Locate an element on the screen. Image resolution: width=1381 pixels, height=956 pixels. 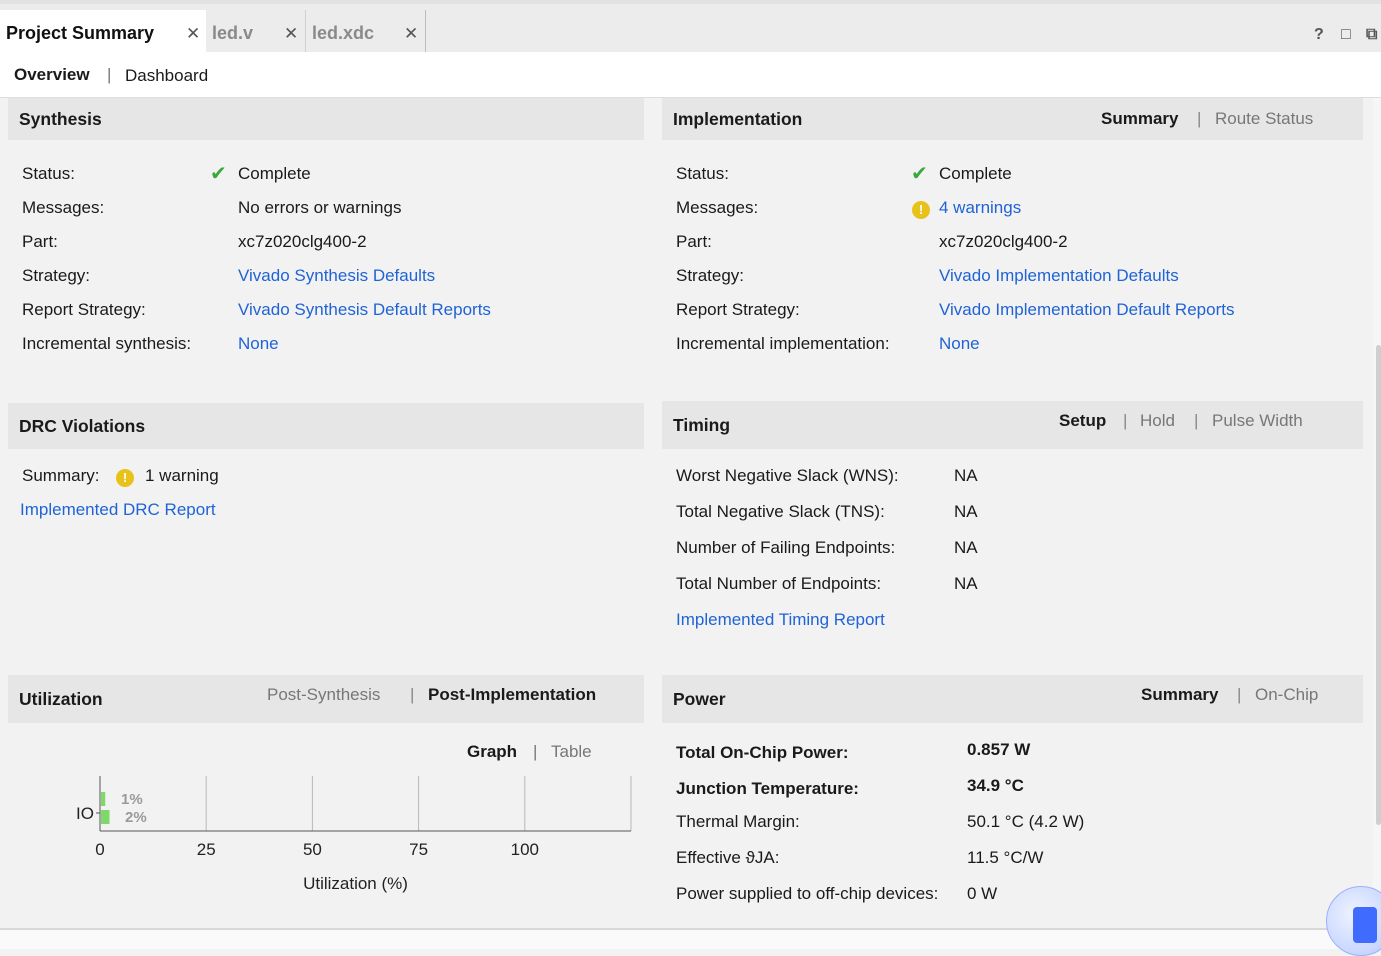
implementation-title: Implementation is located at coordinates (738, 118).